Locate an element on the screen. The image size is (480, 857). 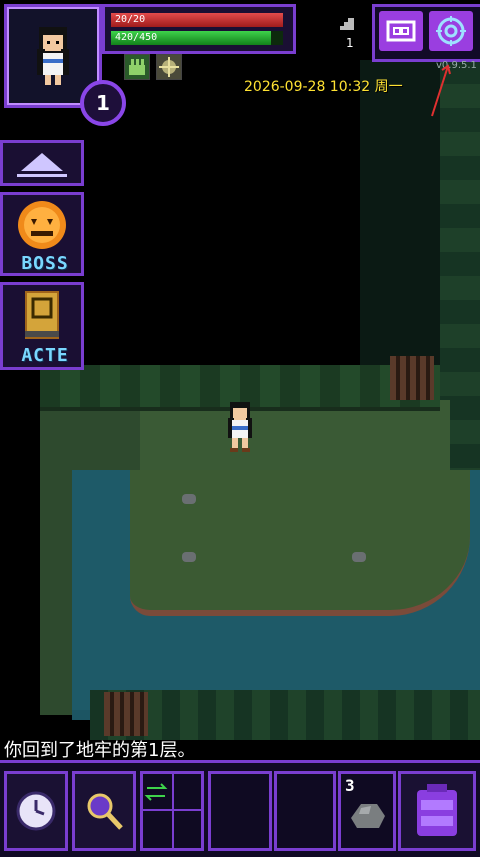
pumpkin-boss-icon is located at coordinates (42, 225).